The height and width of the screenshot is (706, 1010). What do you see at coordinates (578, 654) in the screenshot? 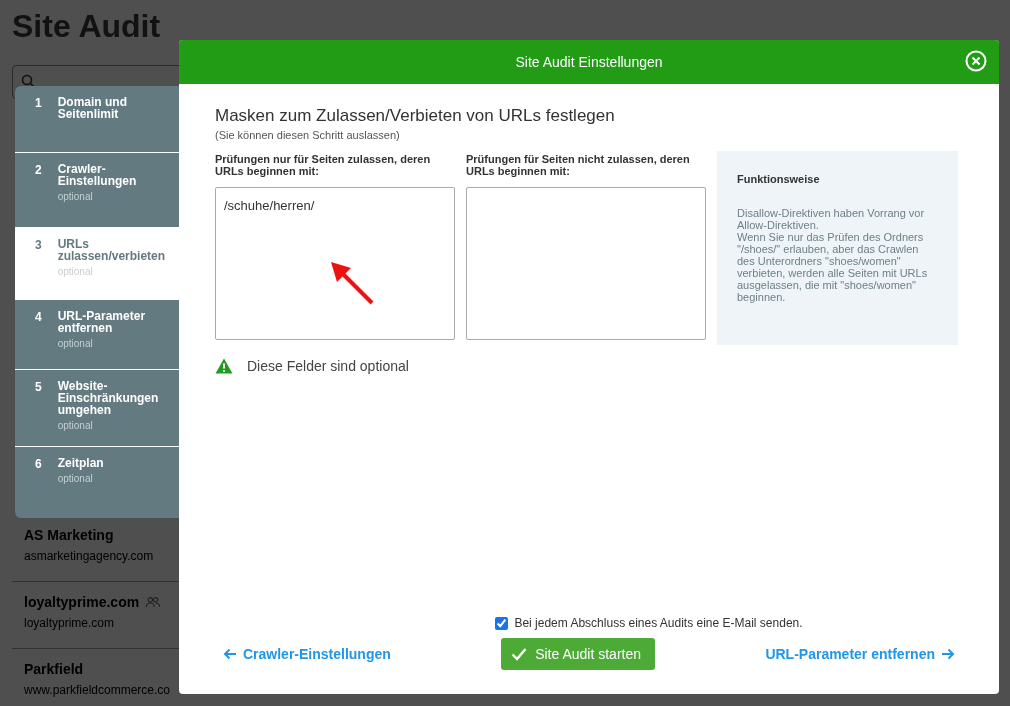
I see `start-audit-button: Site Audit starten` at bounding box center [578, 654].